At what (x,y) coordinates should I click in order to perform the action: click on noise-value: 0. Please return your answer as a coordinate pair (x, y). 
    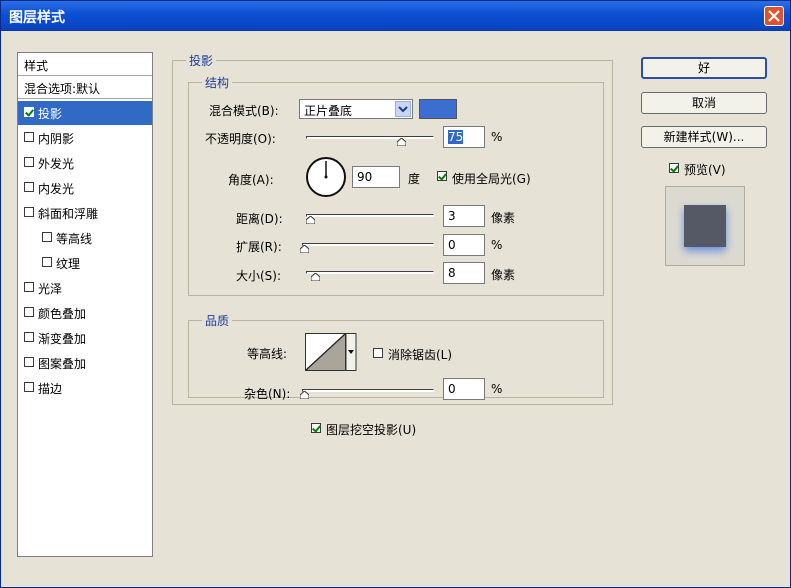
    Looking at the image, I should click on (452, 389).